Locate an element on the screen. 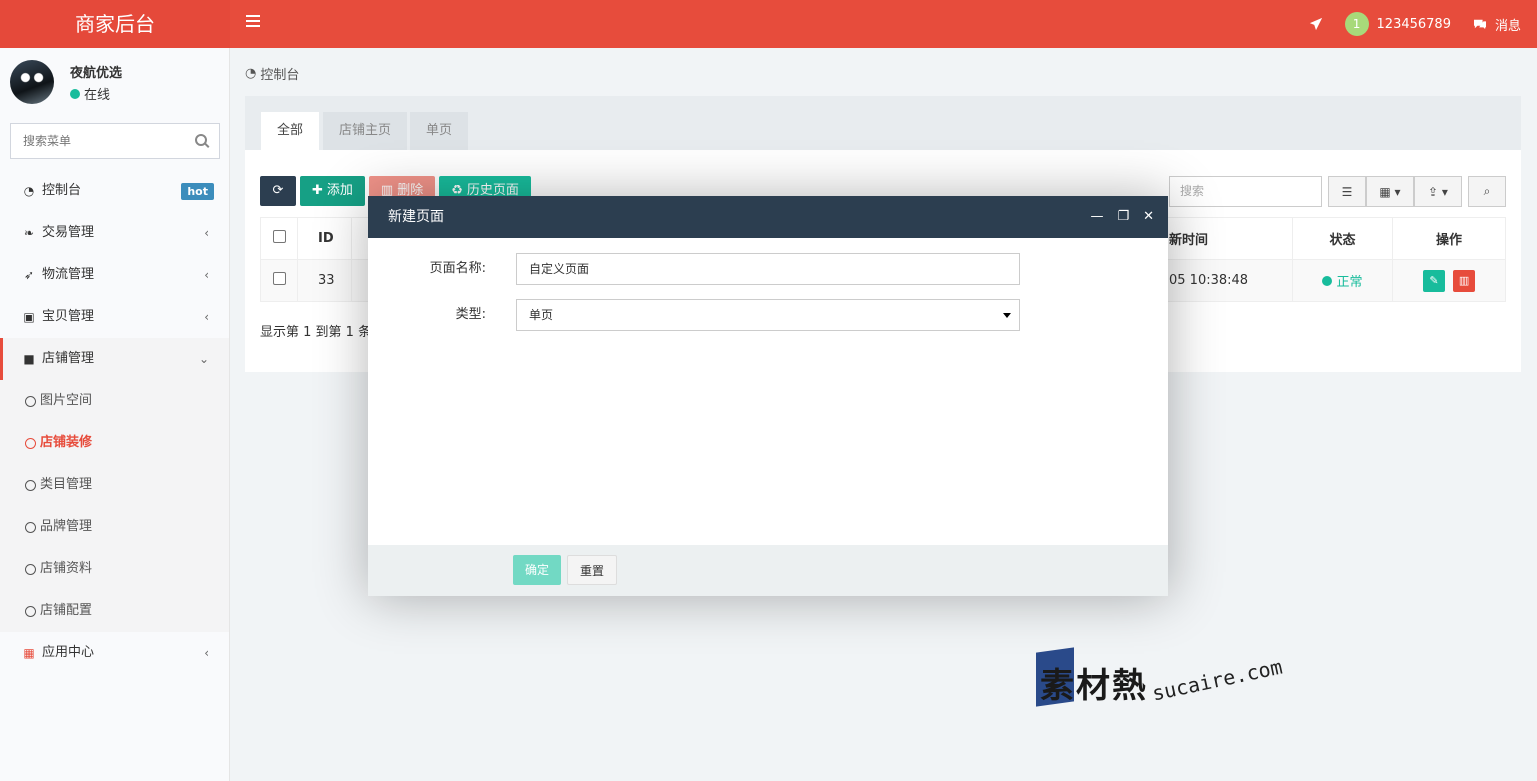 The image size is (1537, 781). sidebar-item-label: 应用中心 is located at coordinates (68, 652).